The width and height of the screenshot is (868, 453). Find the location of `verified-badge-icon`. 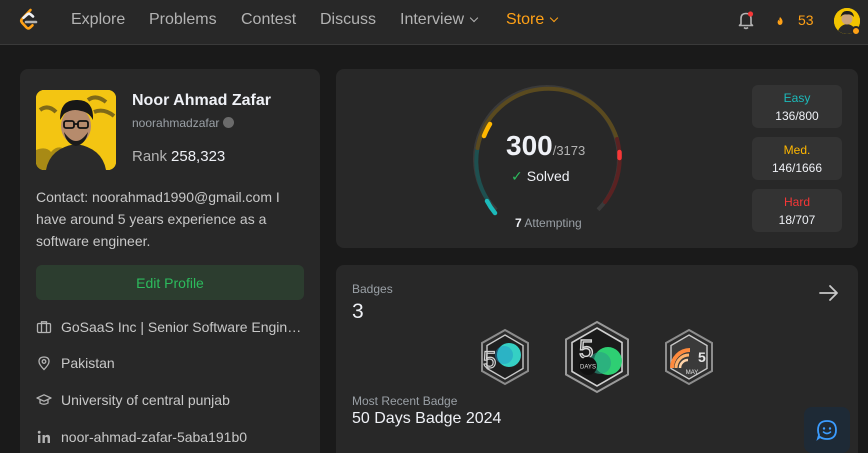

verified-badge-icon is located at coordinates (229, 122).